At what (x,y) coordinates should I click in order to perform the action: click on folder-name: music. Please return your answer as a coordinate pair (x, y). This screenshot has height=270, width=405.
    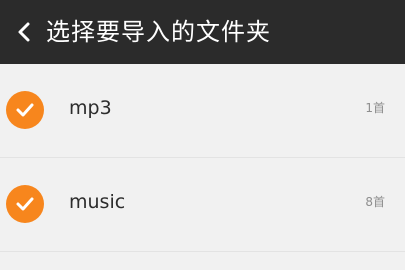
    Looking at the image, I should click on (97, 202).